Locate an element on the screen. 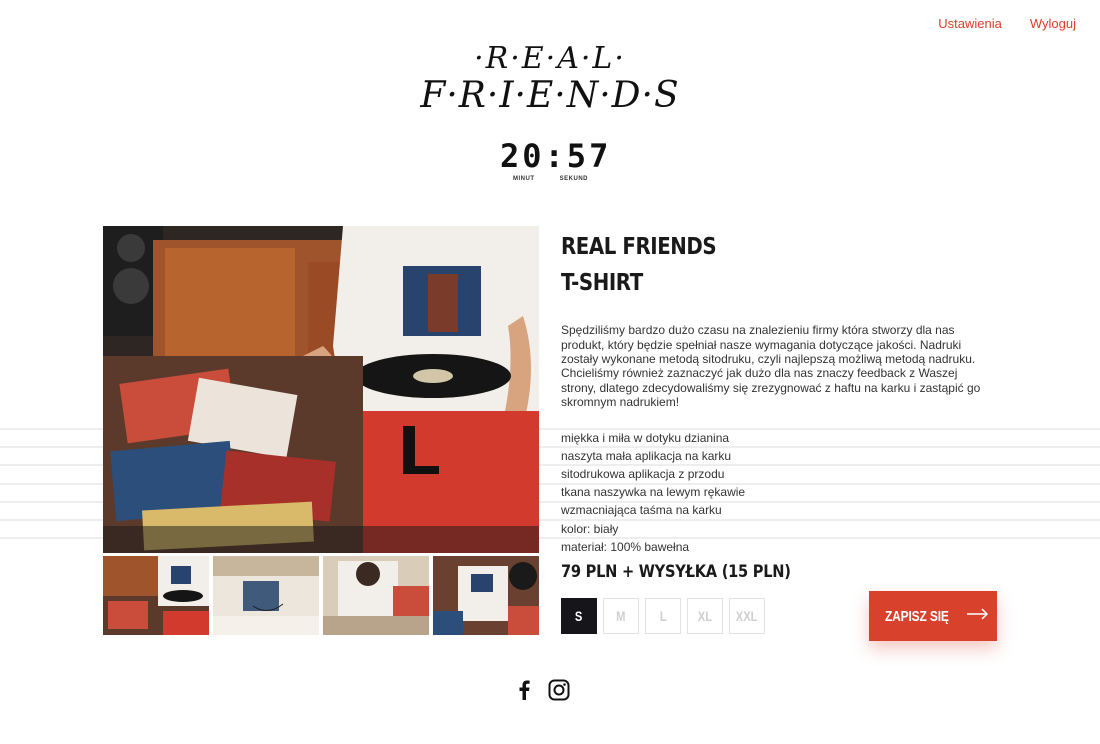 This screenshot has height=744, width=1100. feature-item: tkana naszywka na lewym rękawie is located at coordinates (781, 492).